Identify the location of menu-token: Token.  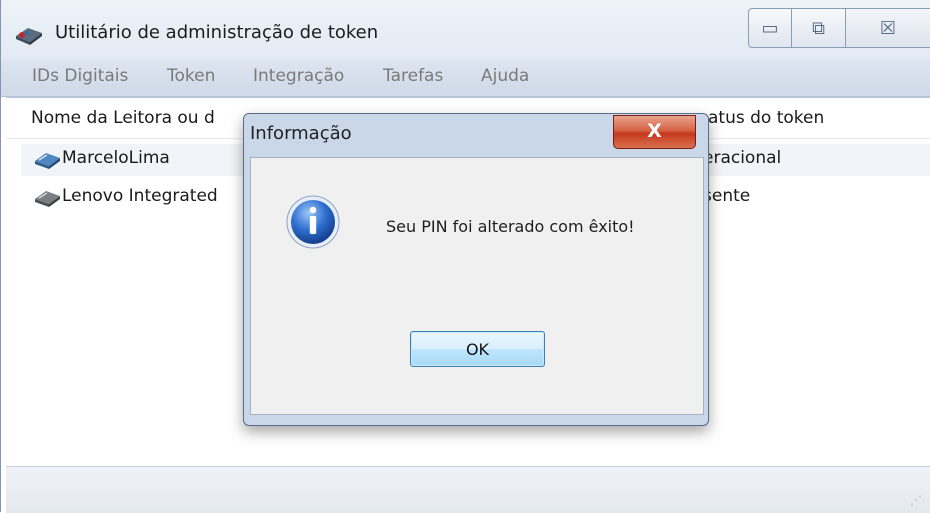
(191, 76).